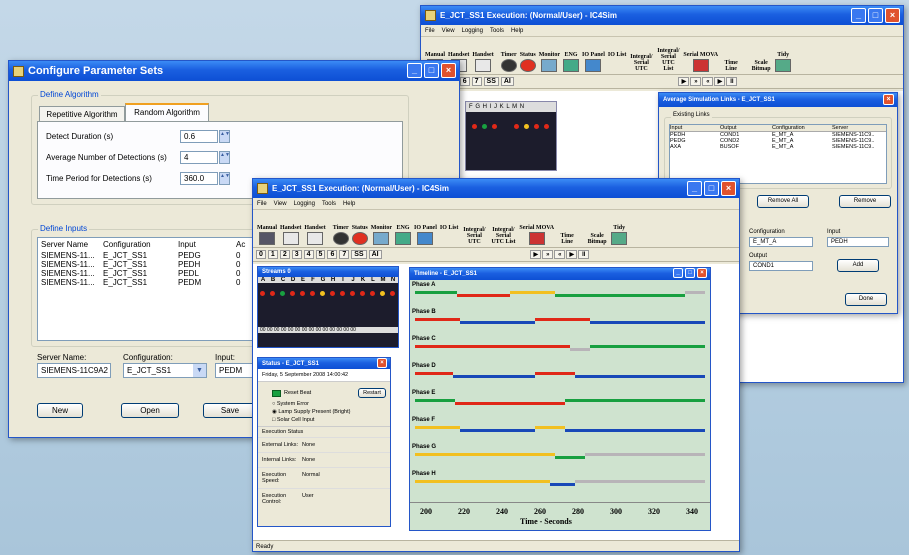 Image resolution: width=909 pixels, height=555 pixels. Describe the element at coordinates (324, 363) in the screenshot. I see `title-bar: Status - E_JCT_SS1 ×` at that location.